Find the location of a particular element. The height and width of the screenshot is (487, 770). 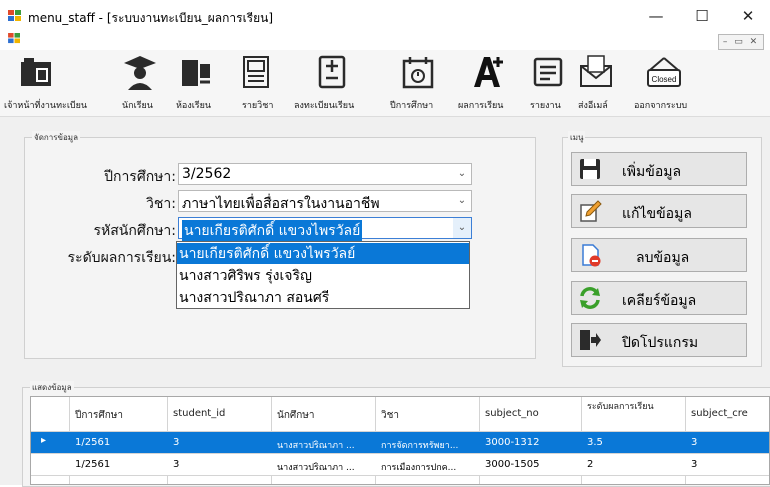

toolbar-staff: เจ้าหน้าที่งานทะเบียน is located at coordinates (45, 83).